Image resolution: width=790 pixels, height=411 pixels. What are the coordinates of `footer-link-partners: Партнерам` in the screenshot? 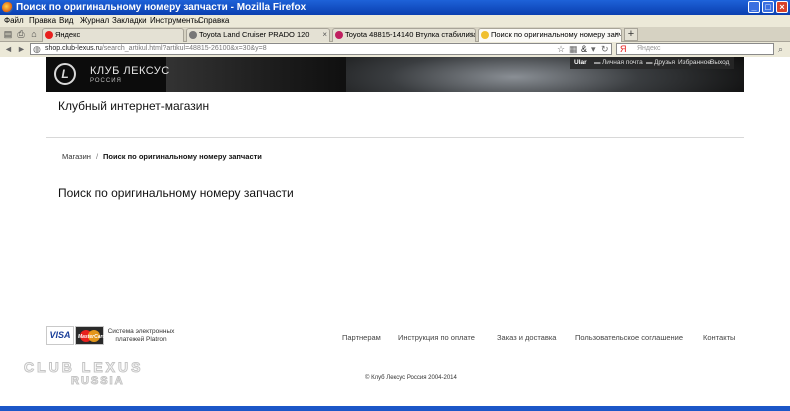 It's located at (361, 337).